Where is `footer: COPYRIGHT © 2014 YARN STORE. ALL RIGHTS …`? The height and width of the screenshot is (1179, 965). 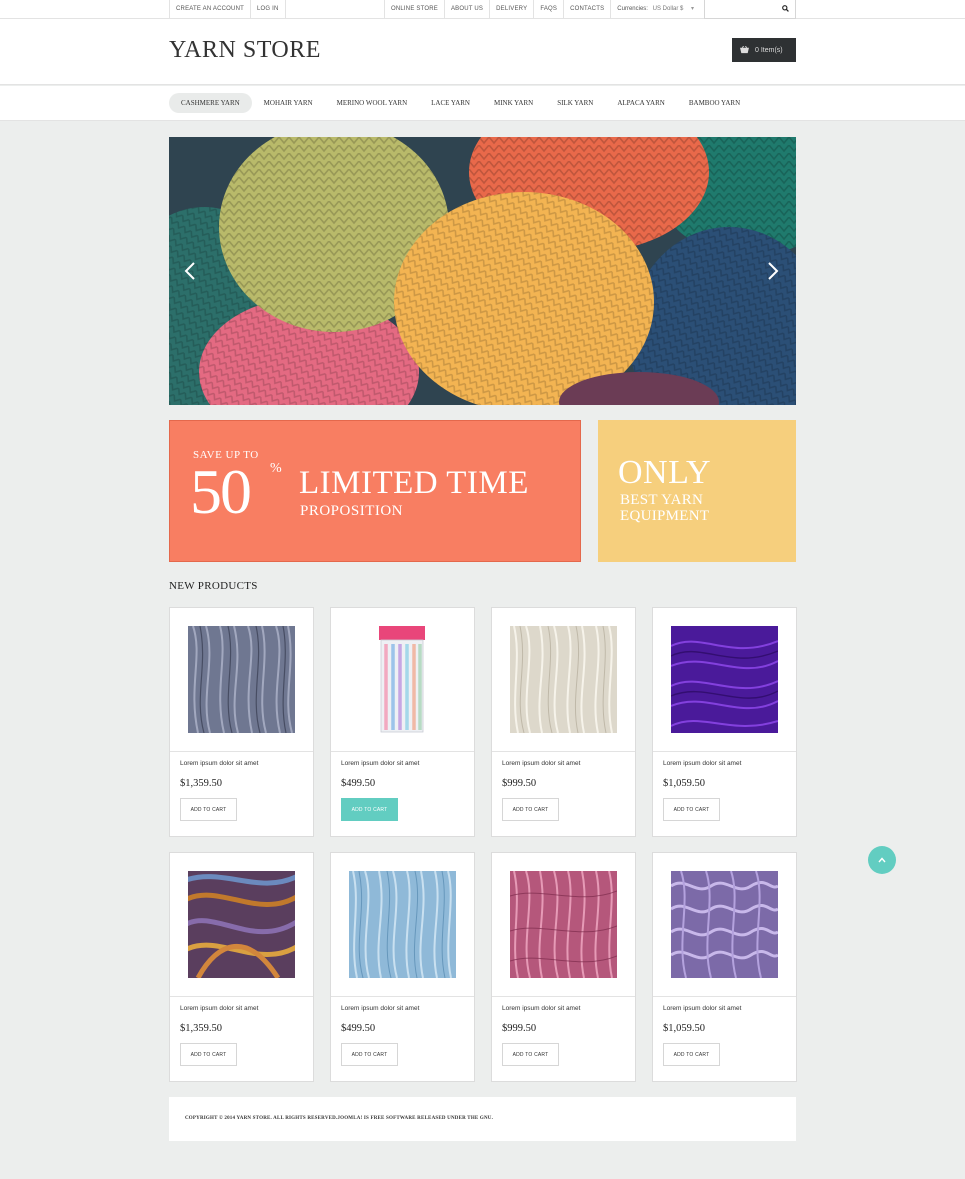 footer: COPYRIGHT © 2014 YARN STORE. ALL RIGHTS … is located at coordinates (482, 1119).